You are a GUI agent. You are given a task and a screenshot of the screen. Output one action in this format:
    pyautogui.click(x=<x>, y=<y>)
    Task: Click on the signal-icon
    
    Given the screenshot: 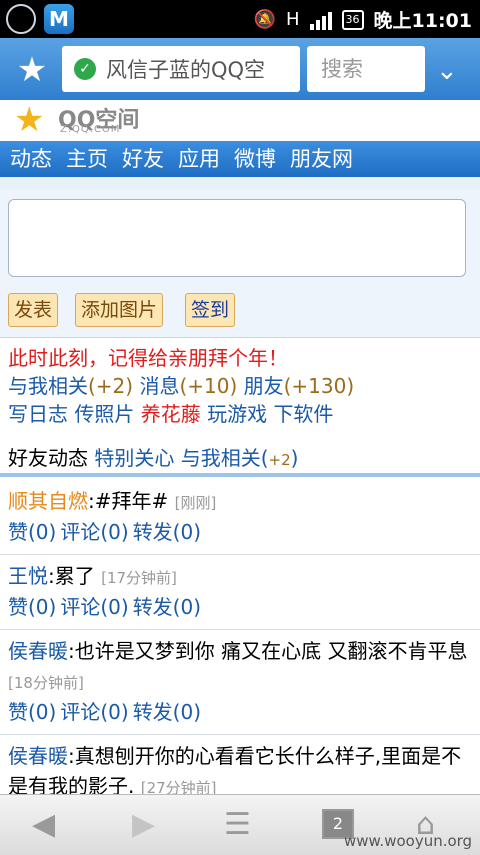 What is the action you would take?
    pyautogui.click(x=320, y=20)
    